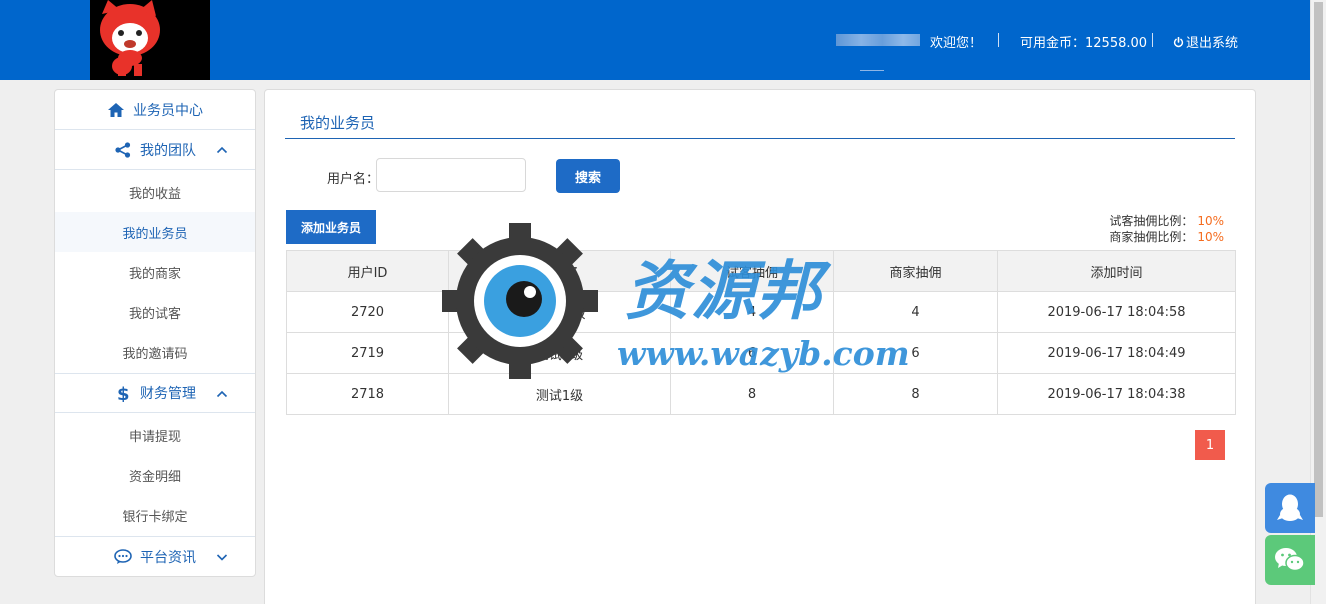 This screenshot has width=1326, height=604. Describe the element at coordinates (1116, 271) in the screenshot. I see `col-header-added-time: 添加时间` at that location.